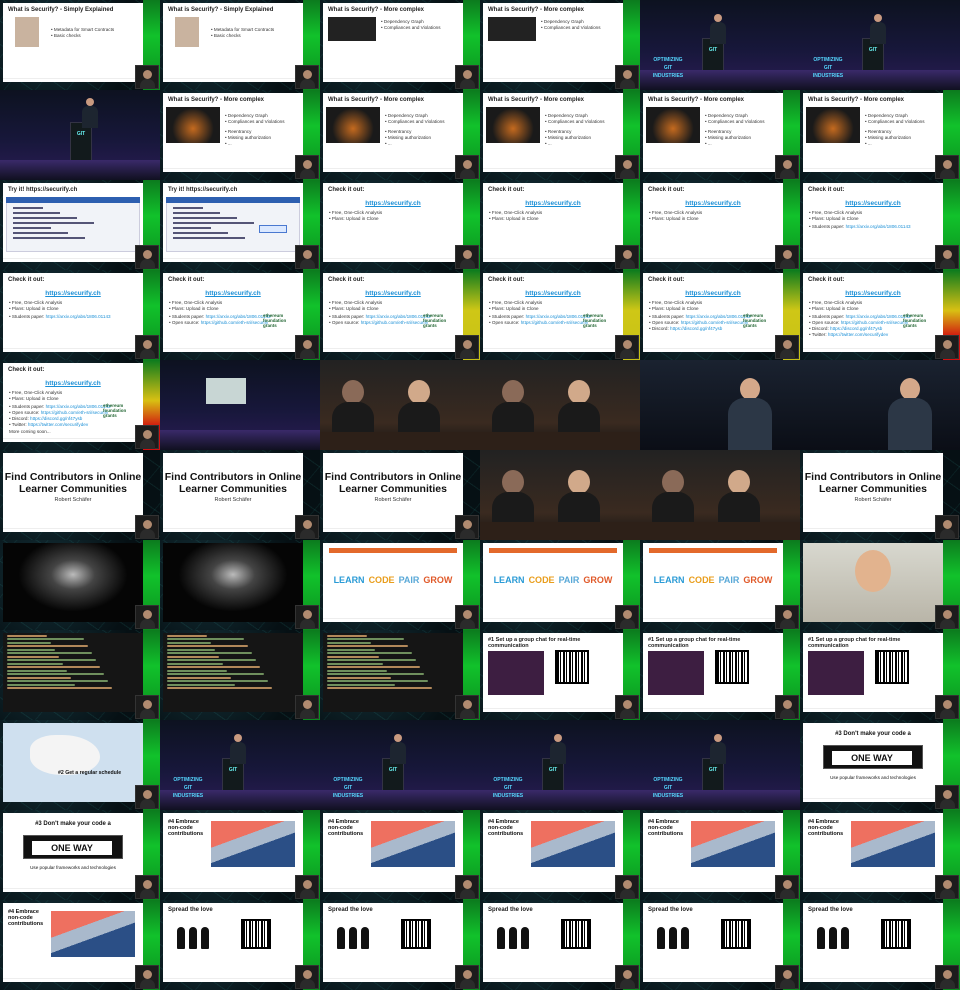 This screenshot has height=990, width=960. I want to click on slide-bullet: • Basic checks, so click(66, 35).